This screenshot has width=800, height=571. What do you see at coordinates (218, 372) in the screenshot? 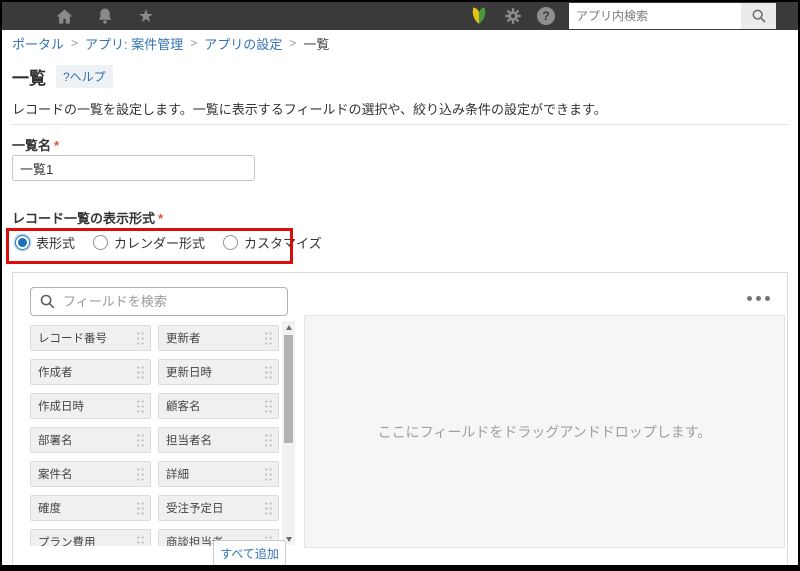
I see `field-chip: 更新日時` at bounding box center [218, 372].